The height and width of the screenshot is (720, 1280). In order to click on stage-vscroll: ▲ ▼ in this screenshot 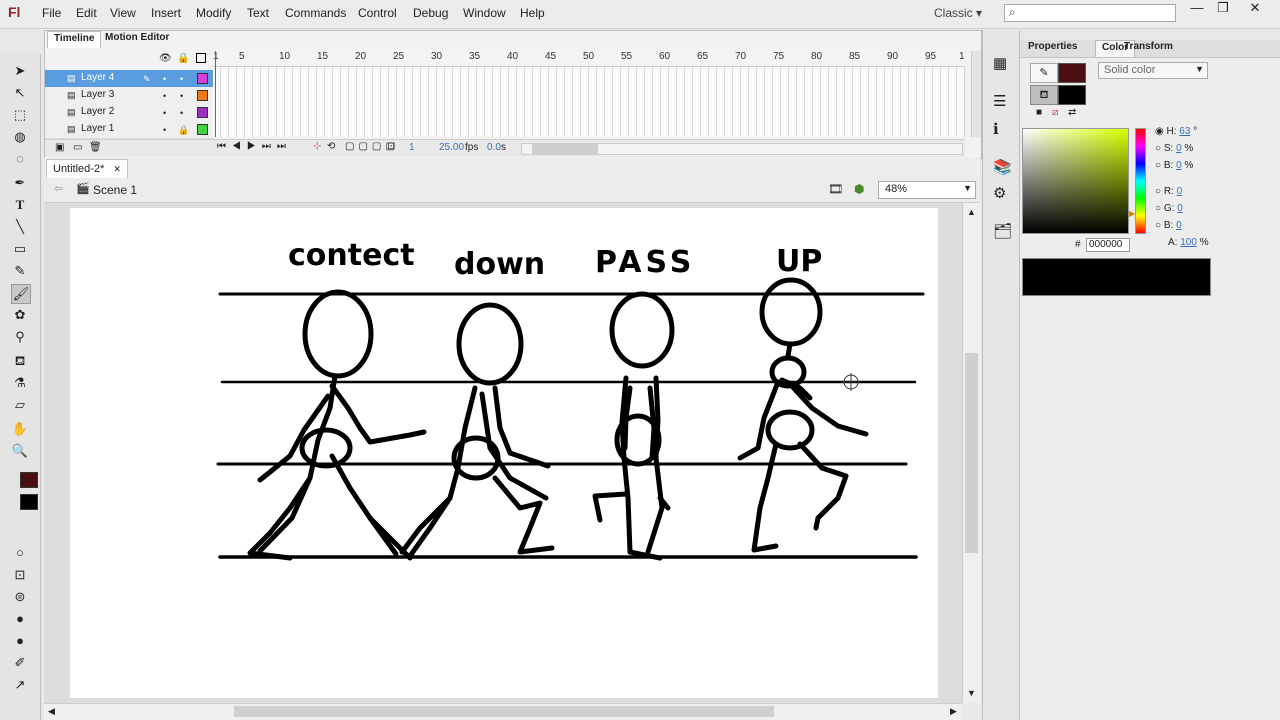, I will do `click(971, 453)`.